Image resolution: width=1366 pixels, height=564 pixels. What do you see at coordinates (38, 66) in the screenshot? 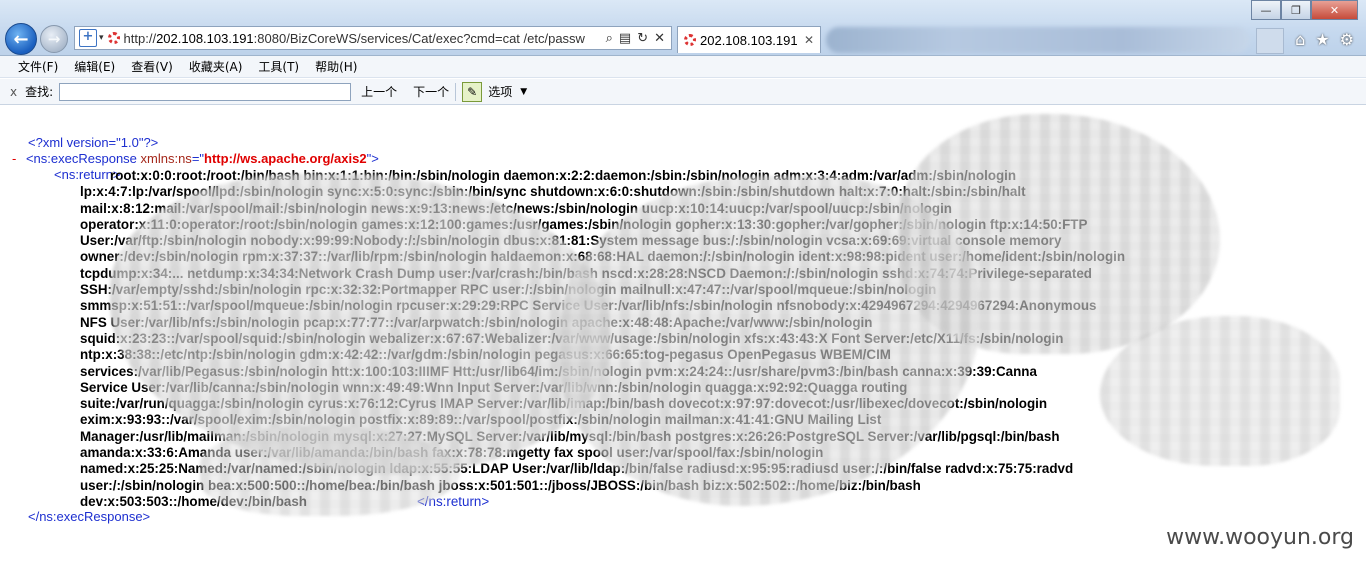
I see `menu-file: 文件(F)` at bounding box center [38, 66].